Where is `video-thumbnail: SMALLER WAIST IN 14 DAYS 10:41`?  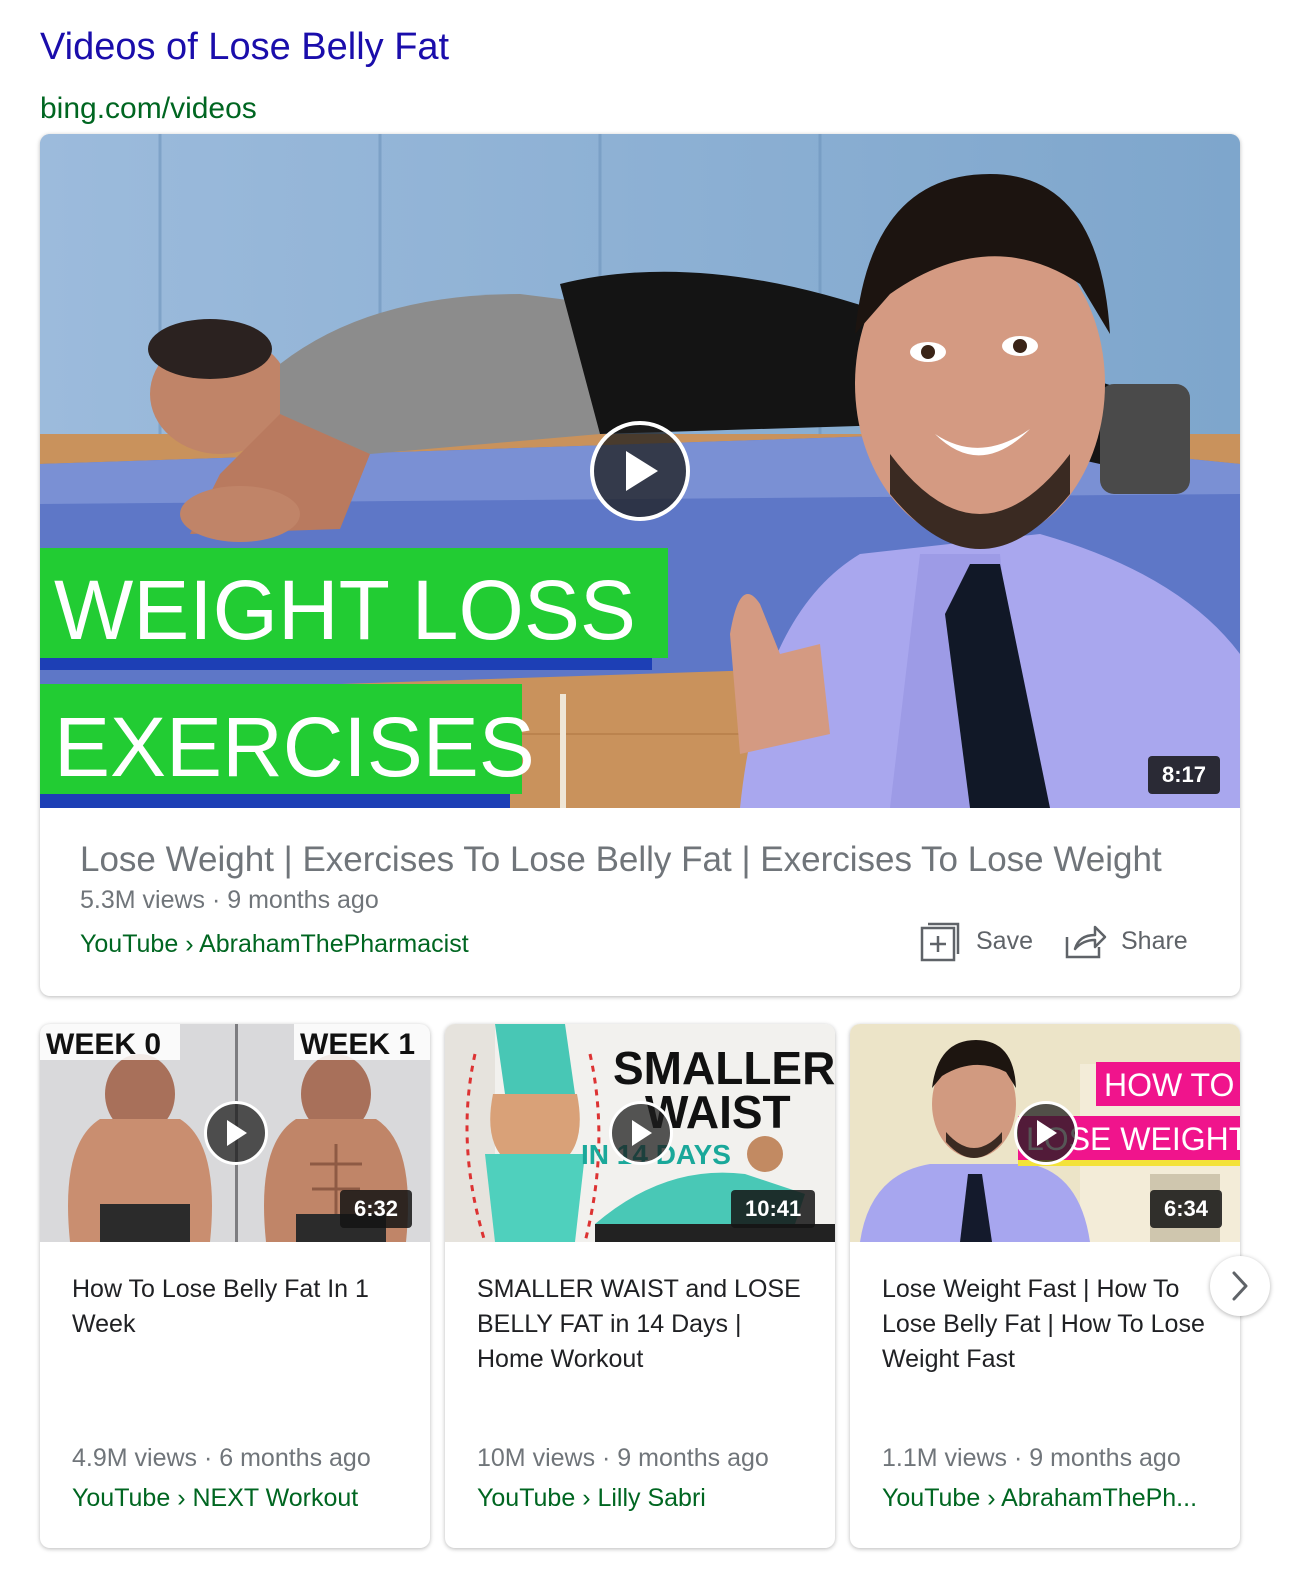 video-thumbnail: SMALLER WAIST IN 14 DAYS 10:41 is located at coordinates (640, 1133).